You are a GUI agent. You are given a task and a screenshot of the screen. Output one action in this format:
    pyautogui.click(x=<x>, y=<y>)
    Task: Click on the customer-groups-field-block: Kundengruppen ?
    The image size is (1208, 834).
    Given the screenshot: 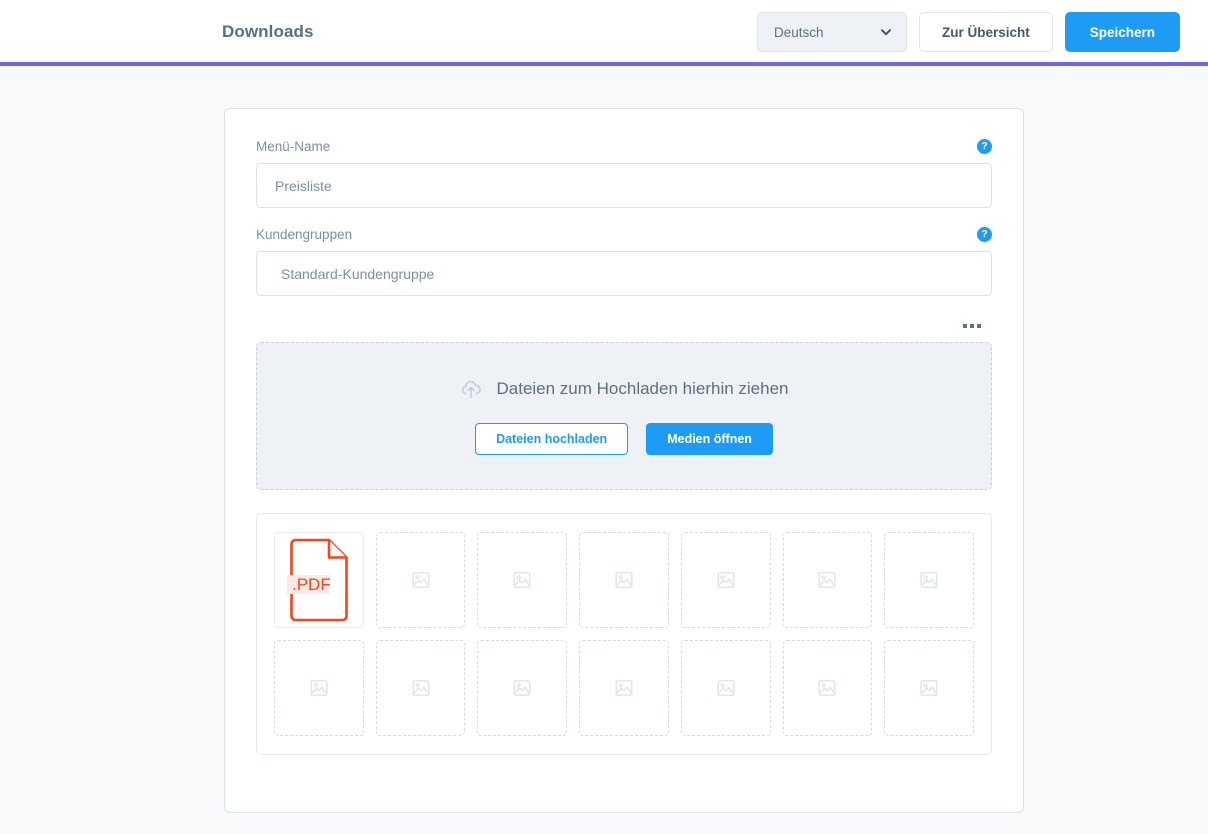 What is the action you would take?
    pyautogui.click(x=624, y=261)
    